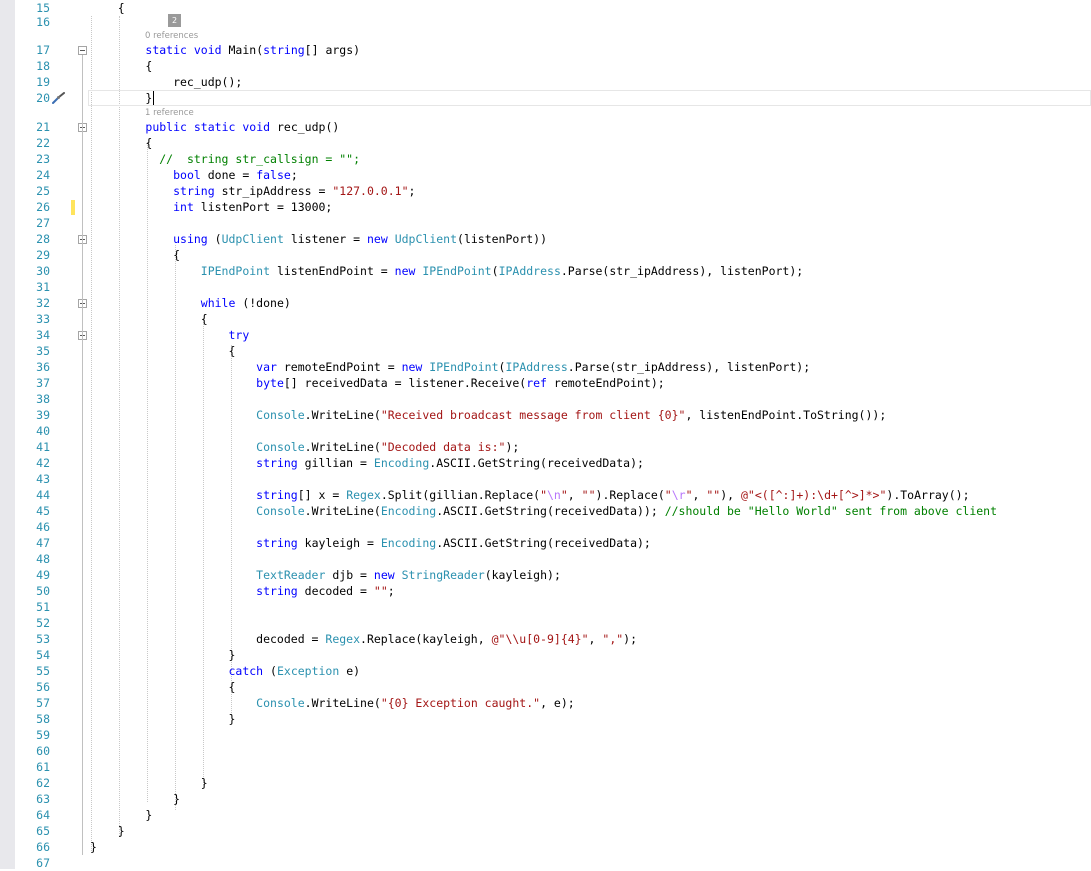 The height and width of the screenshot is (871, 1091). Describe the element at coordinates (166, 50) in the screenshot. I see `code-token: static` at that location.